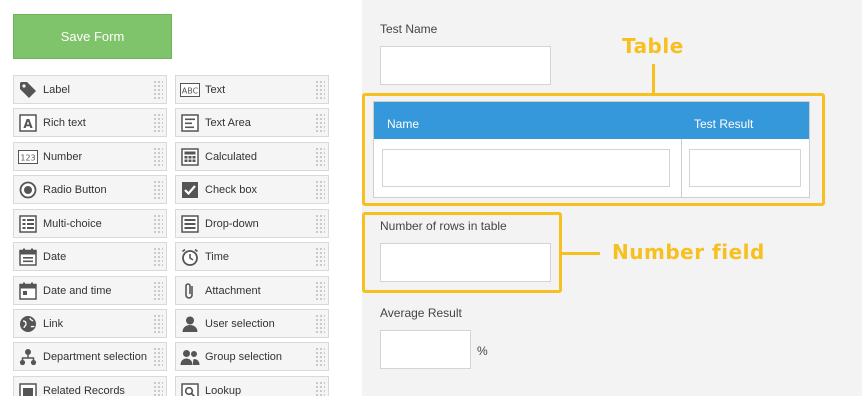 The image size is (862, 396). I want to click on palette-item-text: ABC Text, so click(252, 89).